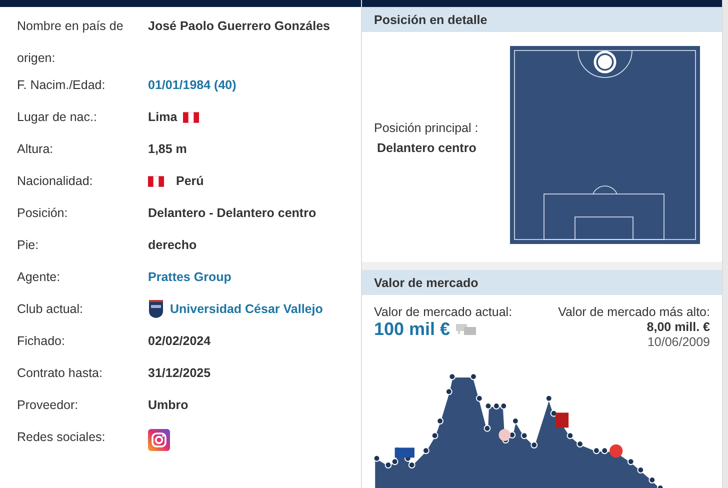  I want to click on current-market-value: 100 mil €, so click(412, 329).